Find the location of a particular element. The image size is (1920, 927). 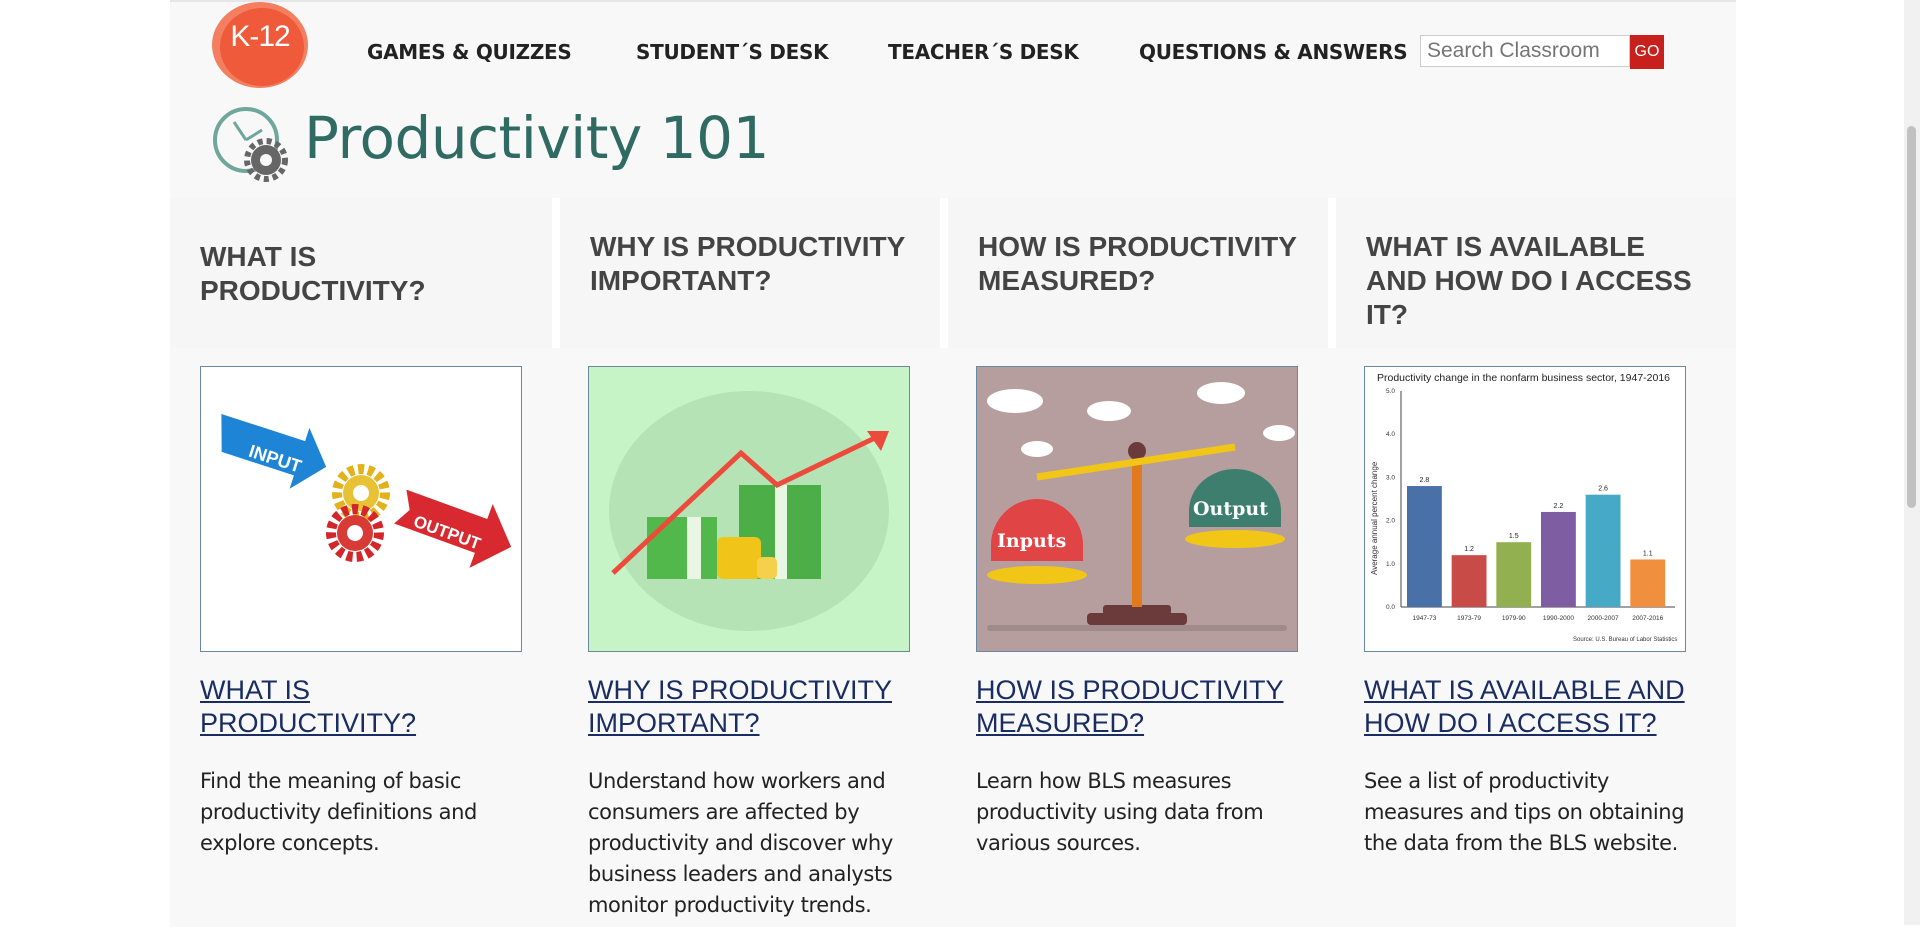

productivity-gear-clock-icon is located at coordinates (250, 144).